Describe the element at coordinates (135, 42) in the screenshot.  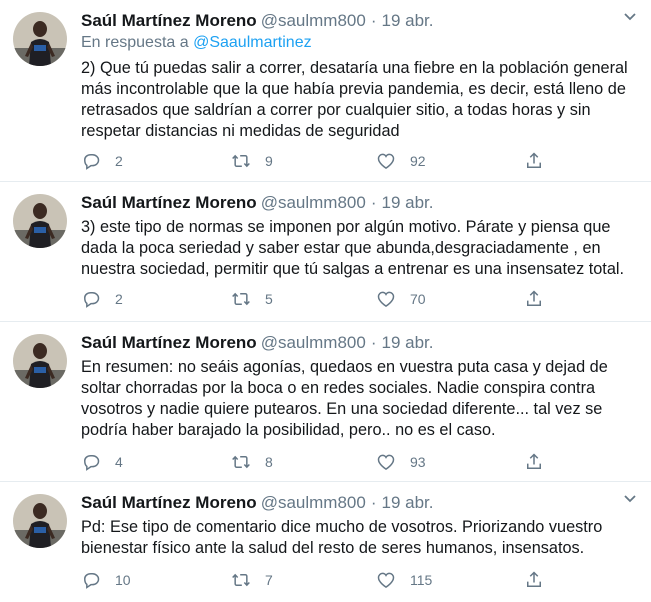
I see `reply-prefix: En respuesta a` at that location.